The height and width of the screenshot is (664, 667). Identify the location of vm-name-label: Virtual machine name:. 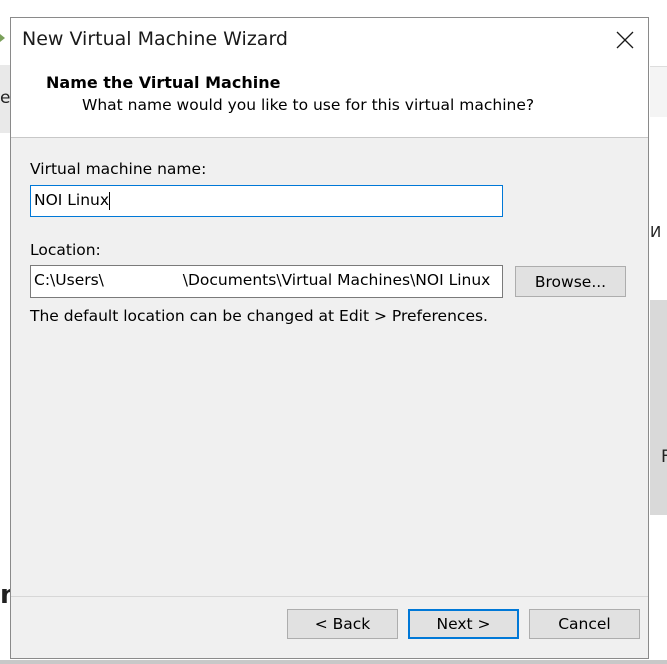
(118, 169).